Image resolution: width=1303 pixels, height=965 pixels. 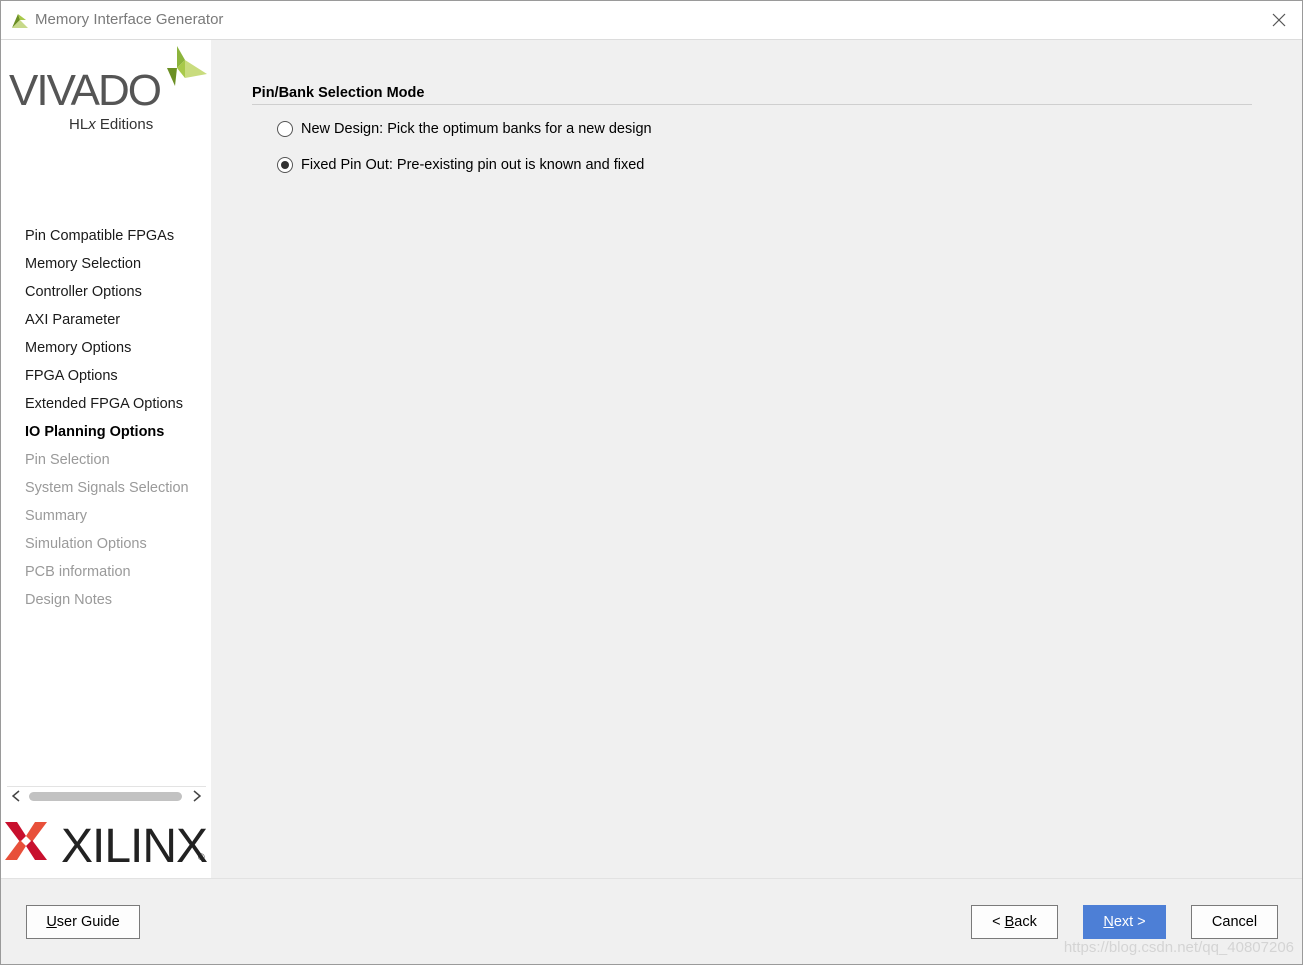 What do you see at coordinates (107, 488) in the screenshot?
I see `sidebar-item-system-signals-selection: System Signals Selection` at bounding box center [107, 488].